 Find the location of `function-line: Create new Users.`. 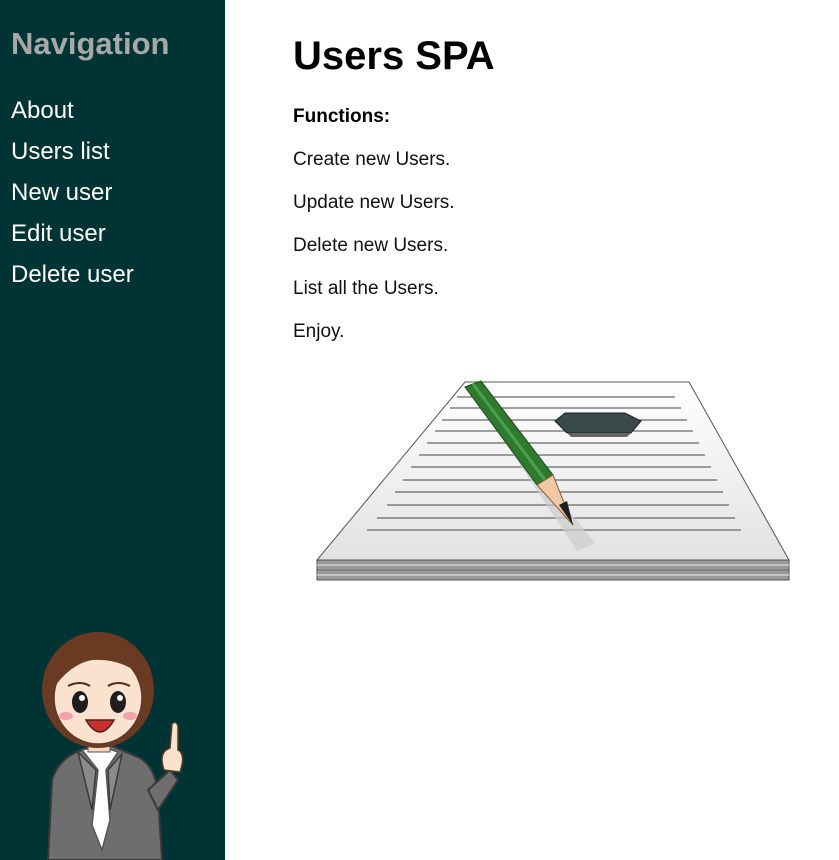

function-line: Create new Users. is located at coordinates (372, 159).